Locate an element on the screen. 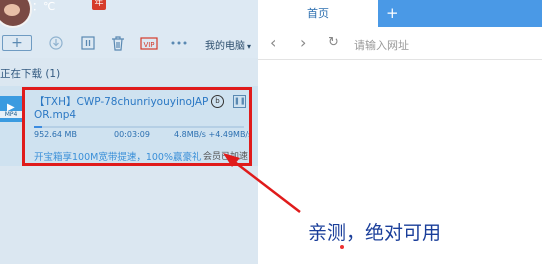 The width and height of the screenshot is (542, 264). svg-text: VIP is located at coordinates (148, 45).